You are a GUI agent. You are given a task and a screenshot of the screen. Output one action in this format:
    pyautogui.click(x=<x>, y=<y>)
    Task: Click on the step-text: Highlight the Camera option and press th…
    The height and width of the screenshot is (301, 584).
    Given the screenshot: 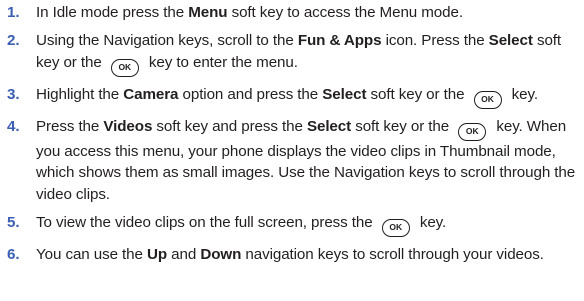 What is the action you would take?
    pyautogui.click(x=287, y=97)
    